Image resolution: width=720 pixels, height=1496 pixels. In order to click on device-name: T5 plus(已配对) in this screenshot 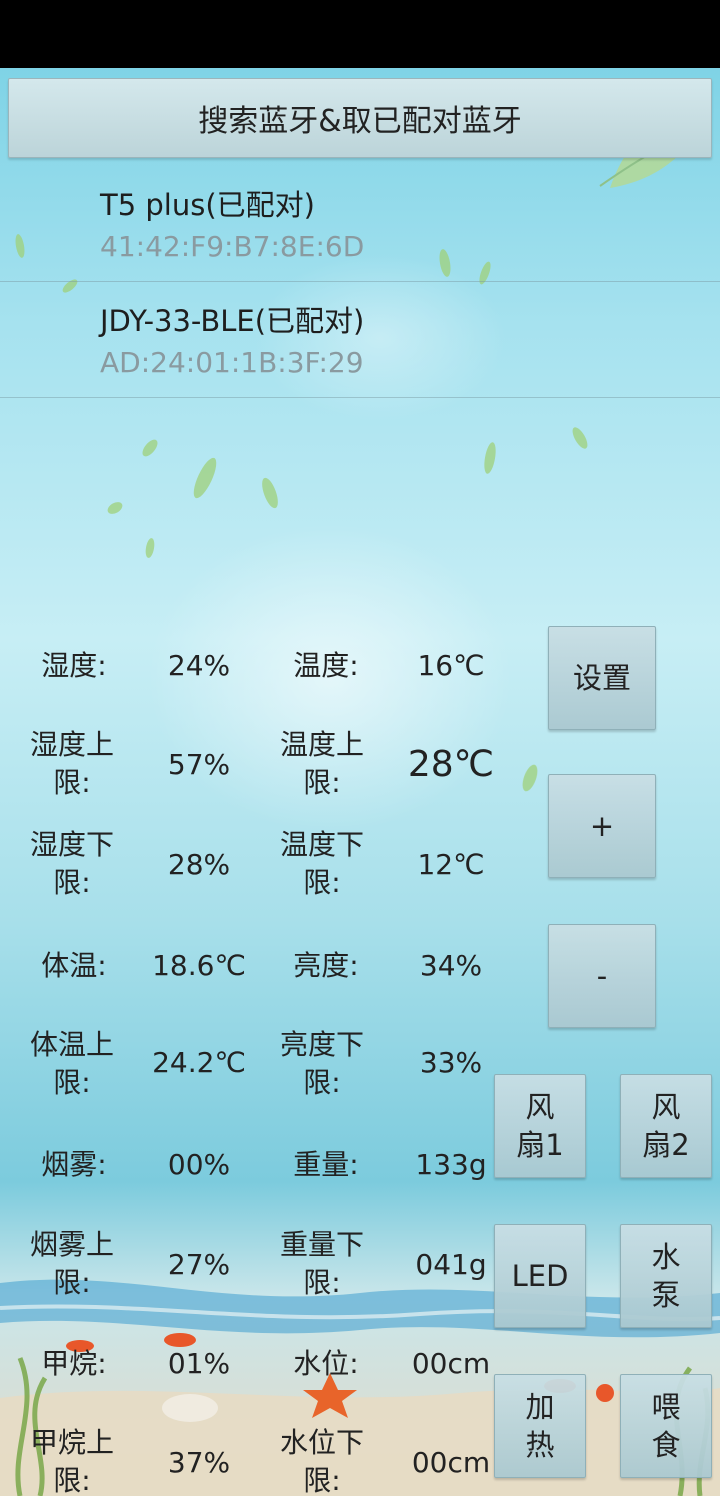, I will do `click(207, 205)`.